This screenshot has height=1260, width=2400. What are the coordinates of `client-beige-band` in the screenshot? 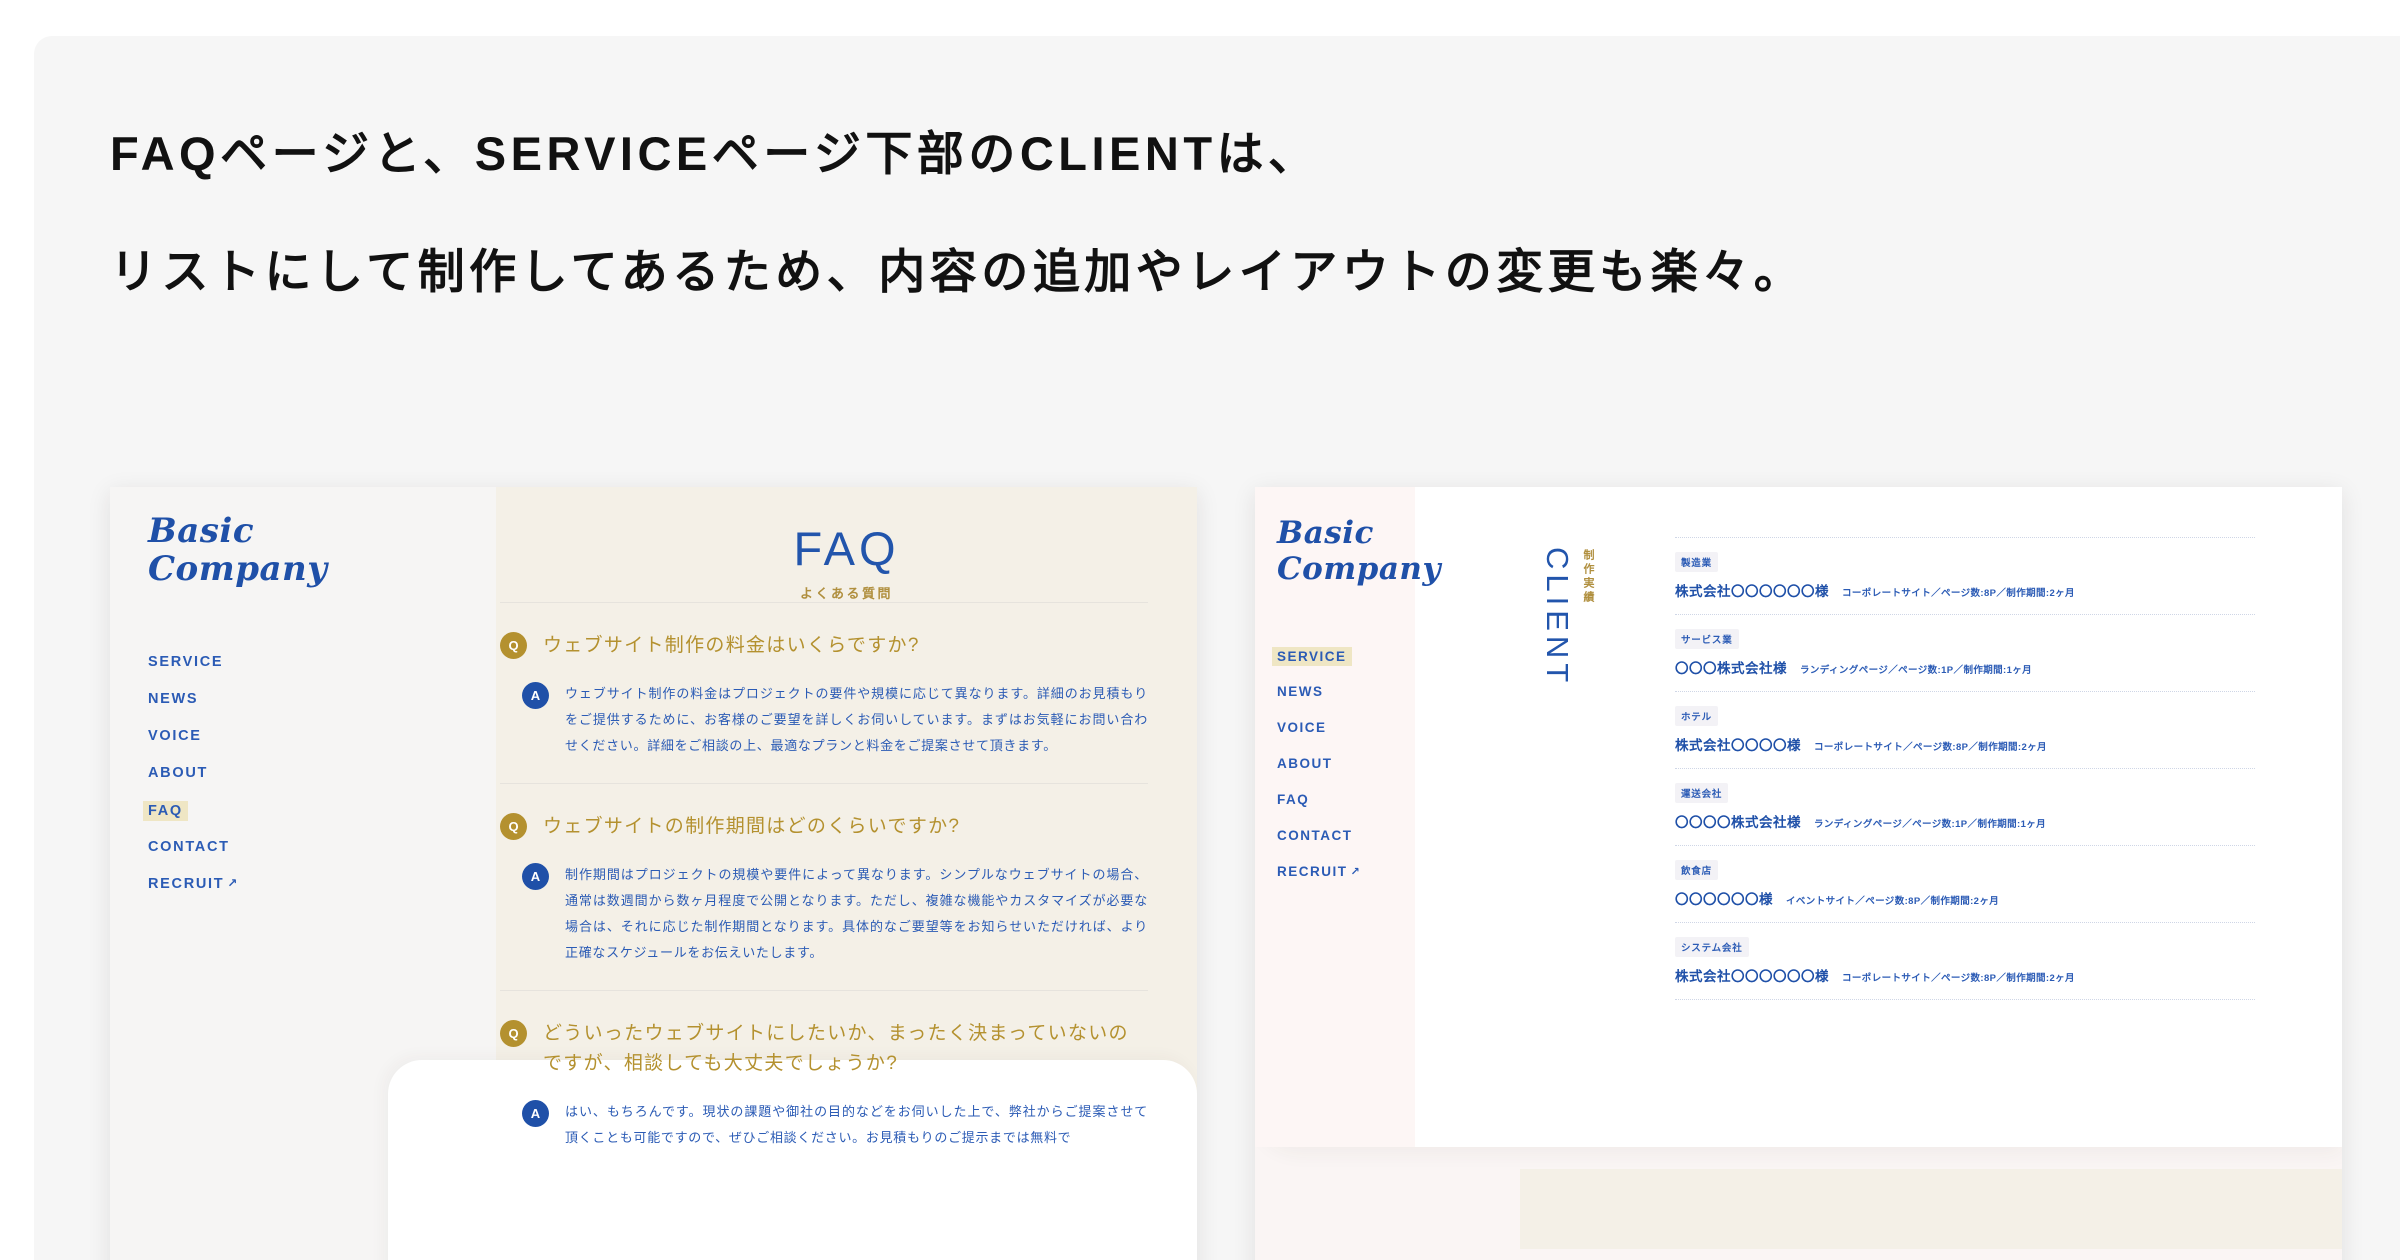 It's located at (1931, 1209).